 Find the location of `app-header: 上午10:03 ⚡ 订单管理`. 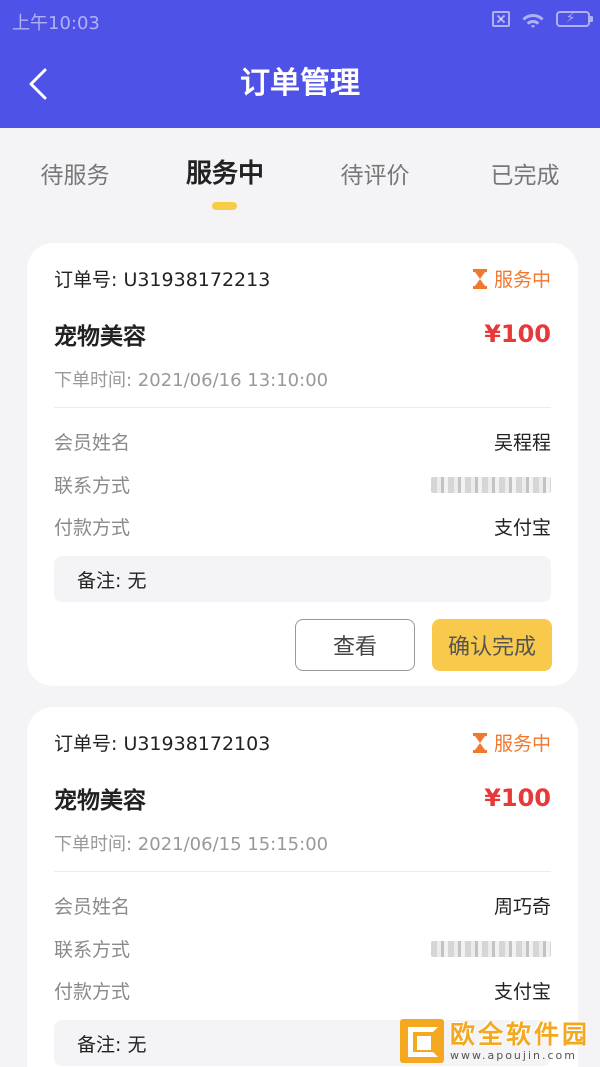

app-header: 上午10:03 ⚡ 订单管理 is located at coordinates (300, 64).